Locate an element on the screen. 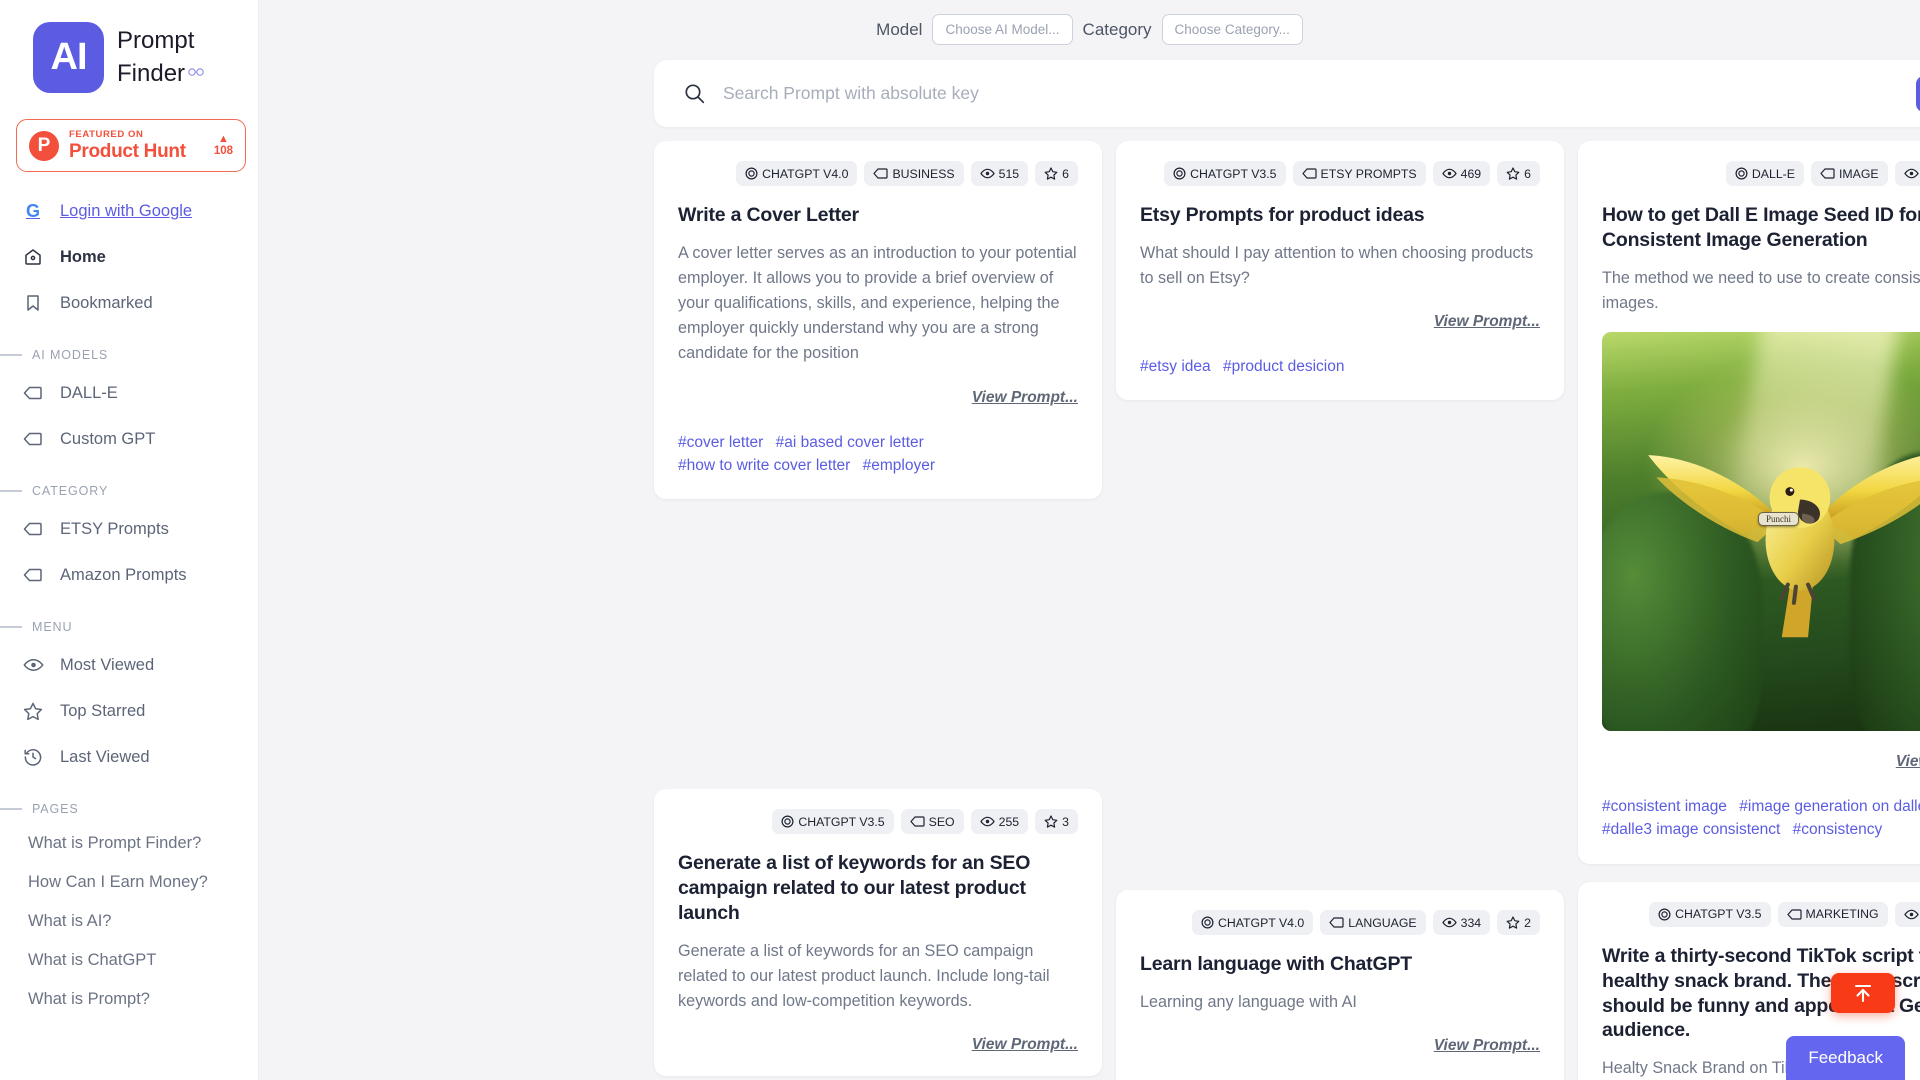 This screenshot has height=1080, width=1920. add-new-button: + Add New is located at coordinates (1917, 93).